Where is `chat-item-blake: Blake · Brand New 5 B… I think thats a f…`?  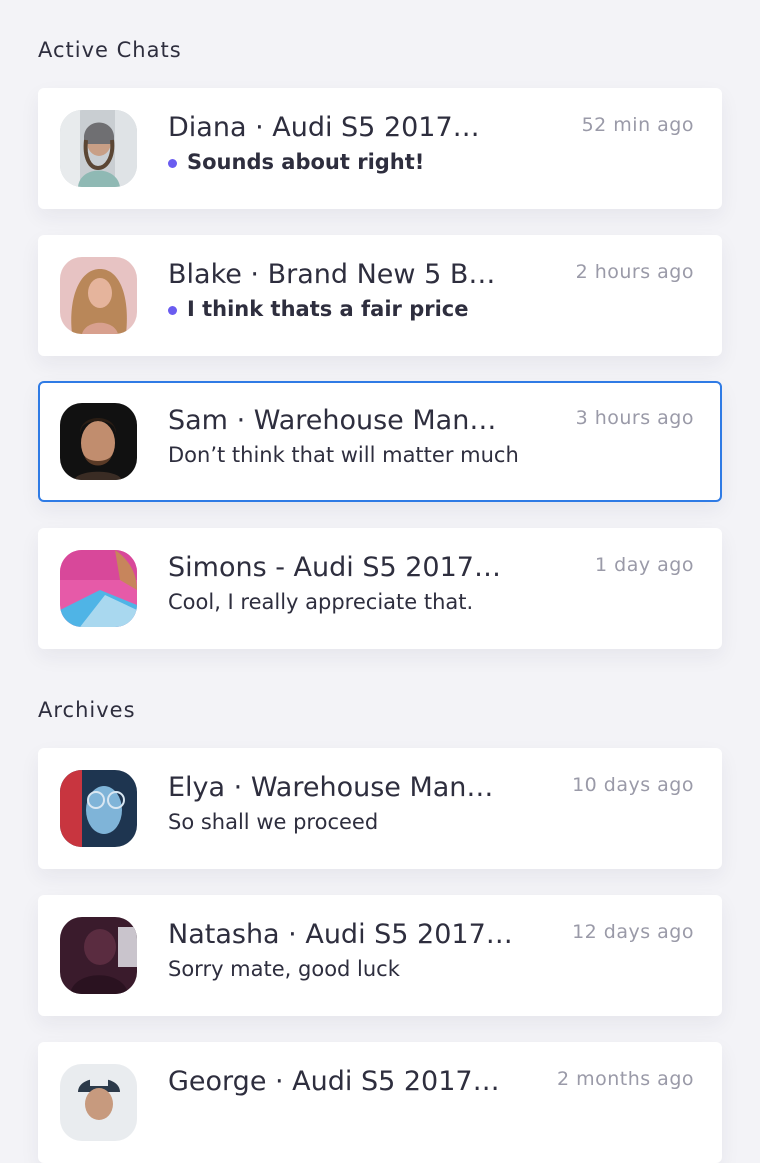
chat-item-blake: Blake · Brand New 5 B… I think thats a f… is located at coordinates (380, 295).